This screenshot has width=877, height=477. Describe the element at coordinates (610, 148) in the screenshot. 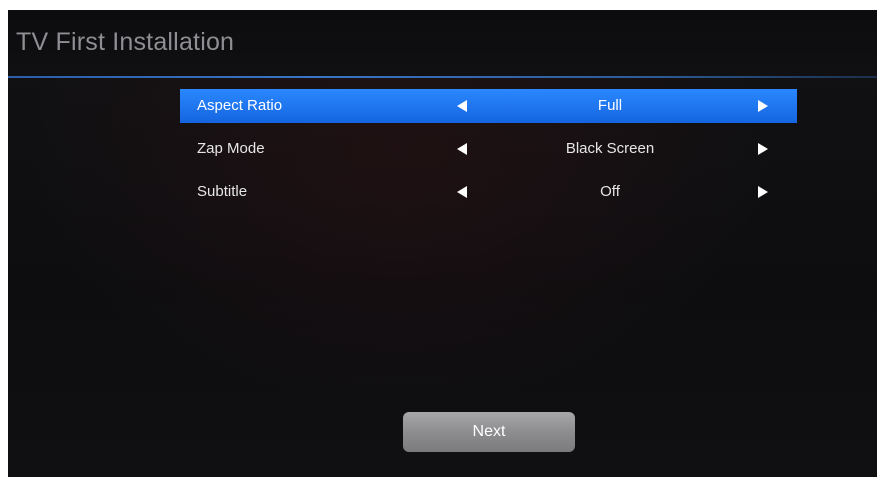

I see `menu-item-value: Black Screen` at that location.